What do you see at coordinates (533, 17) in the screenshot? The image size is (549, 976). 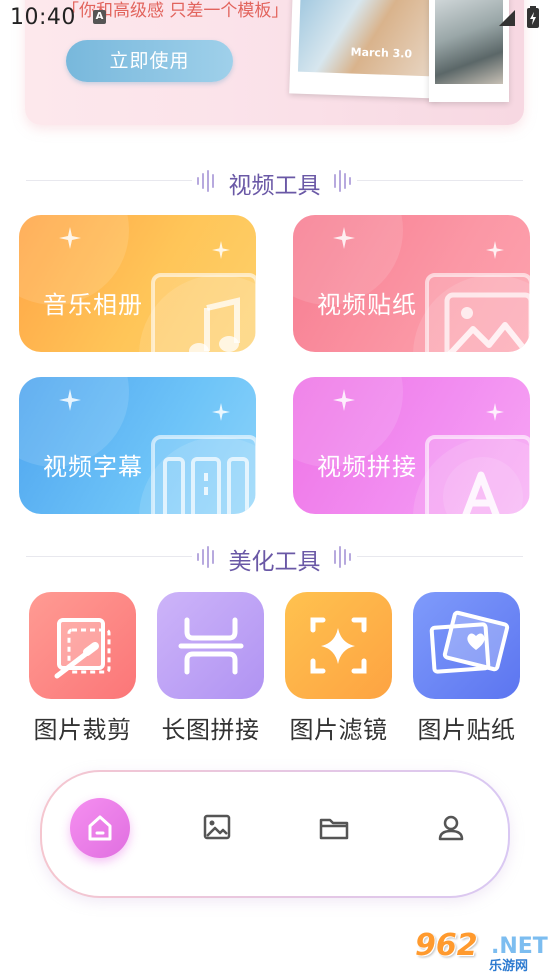 I see `battery-icon` at bounding box center [533, 17].